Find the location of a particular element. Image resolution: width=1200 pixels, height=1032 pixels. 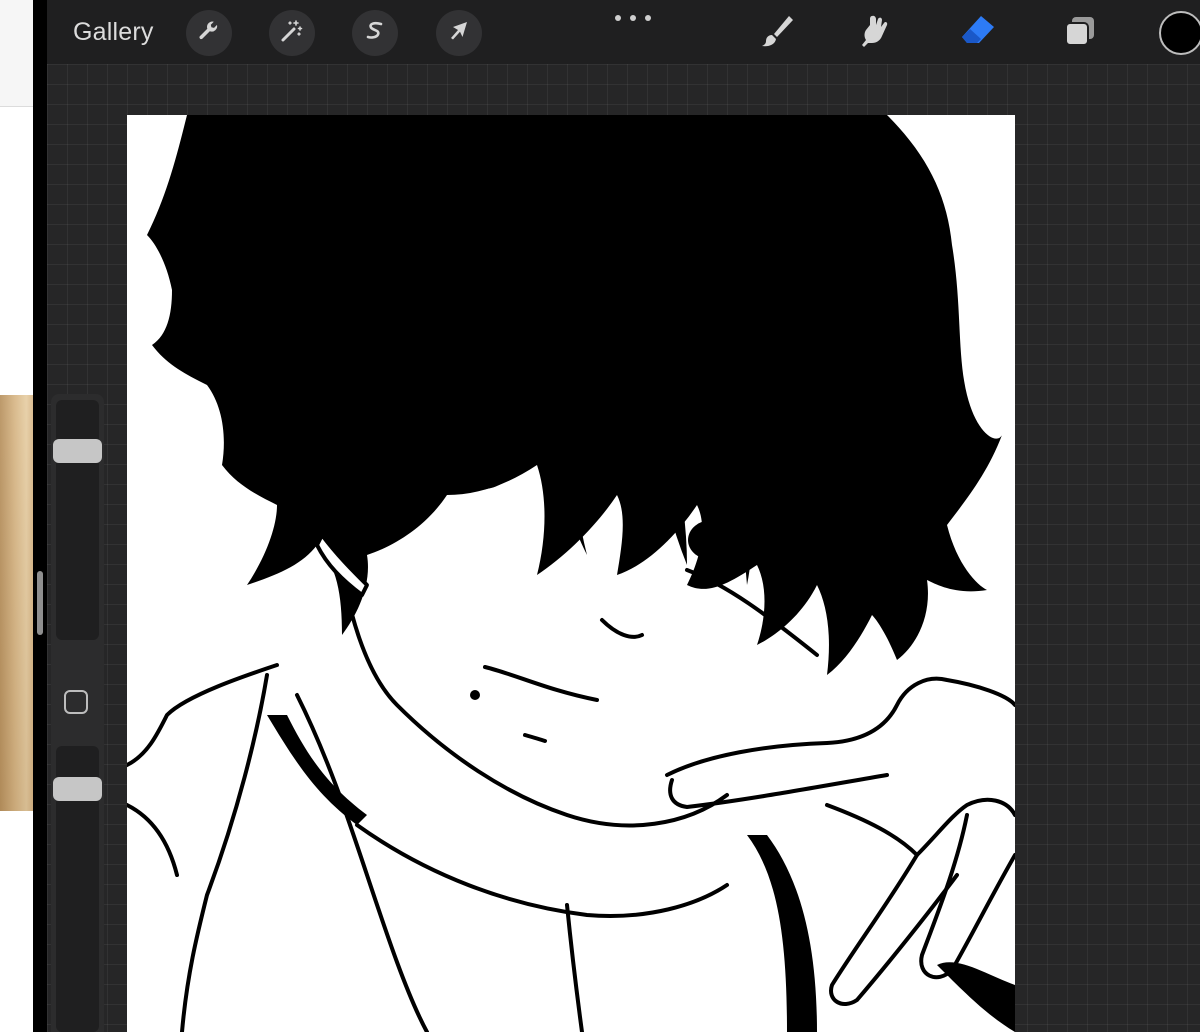

smudge-icon is located at coordinates (877, 33).